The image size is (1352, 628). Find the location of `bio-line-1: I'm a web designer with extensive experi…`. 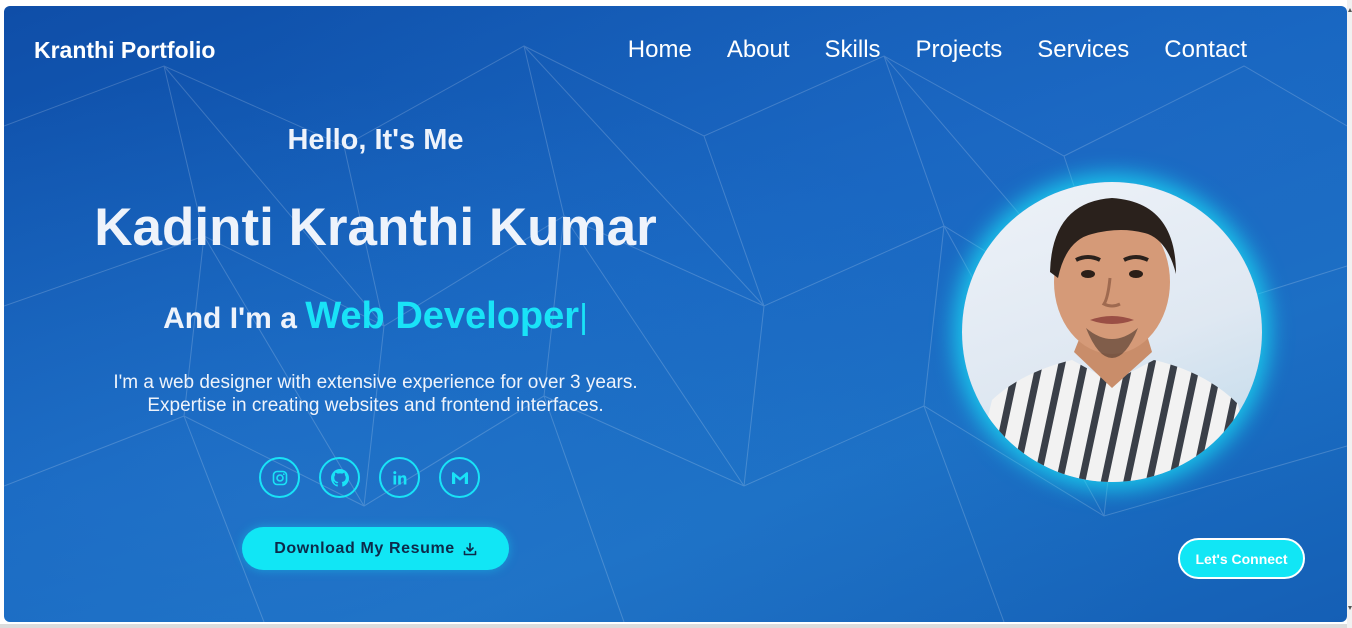

bio-line-1: I'm a web designer with extensive experi… is located at coordinates (375, 382).